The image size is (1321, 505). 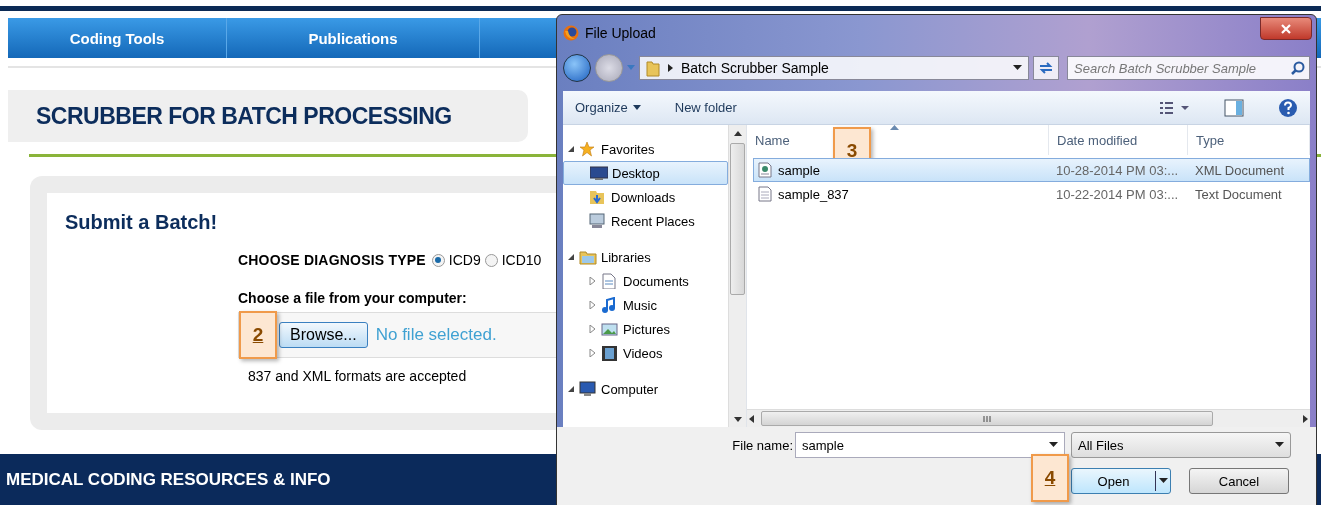 What do you see at coordinates (737, 276) in the screenshot?
I see `vertical-scrollbar` at bounding box center [737, 276].